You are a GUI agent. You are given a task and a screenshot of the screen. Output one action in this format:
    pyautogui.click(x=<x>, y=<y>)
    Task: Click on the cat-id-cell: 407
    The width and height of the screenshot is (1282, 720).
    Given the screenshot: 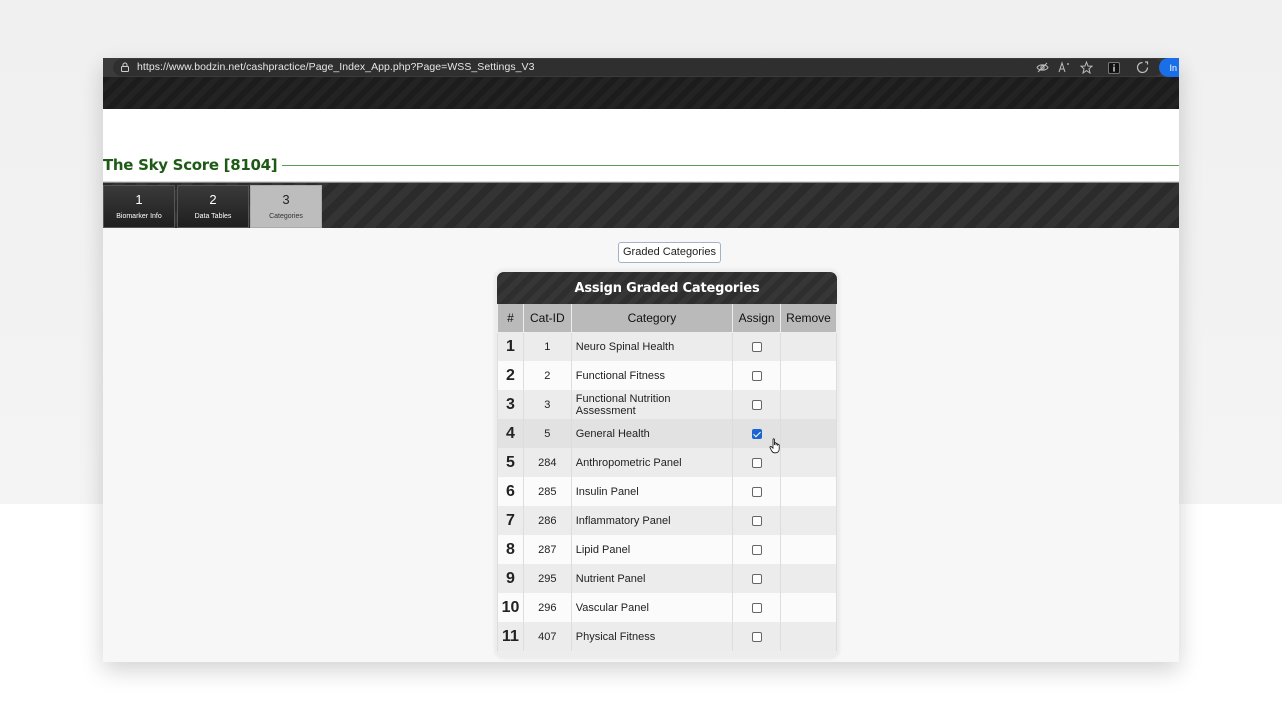 What is the action you would take?
    pyautogui.click(x=547, y=636)
    